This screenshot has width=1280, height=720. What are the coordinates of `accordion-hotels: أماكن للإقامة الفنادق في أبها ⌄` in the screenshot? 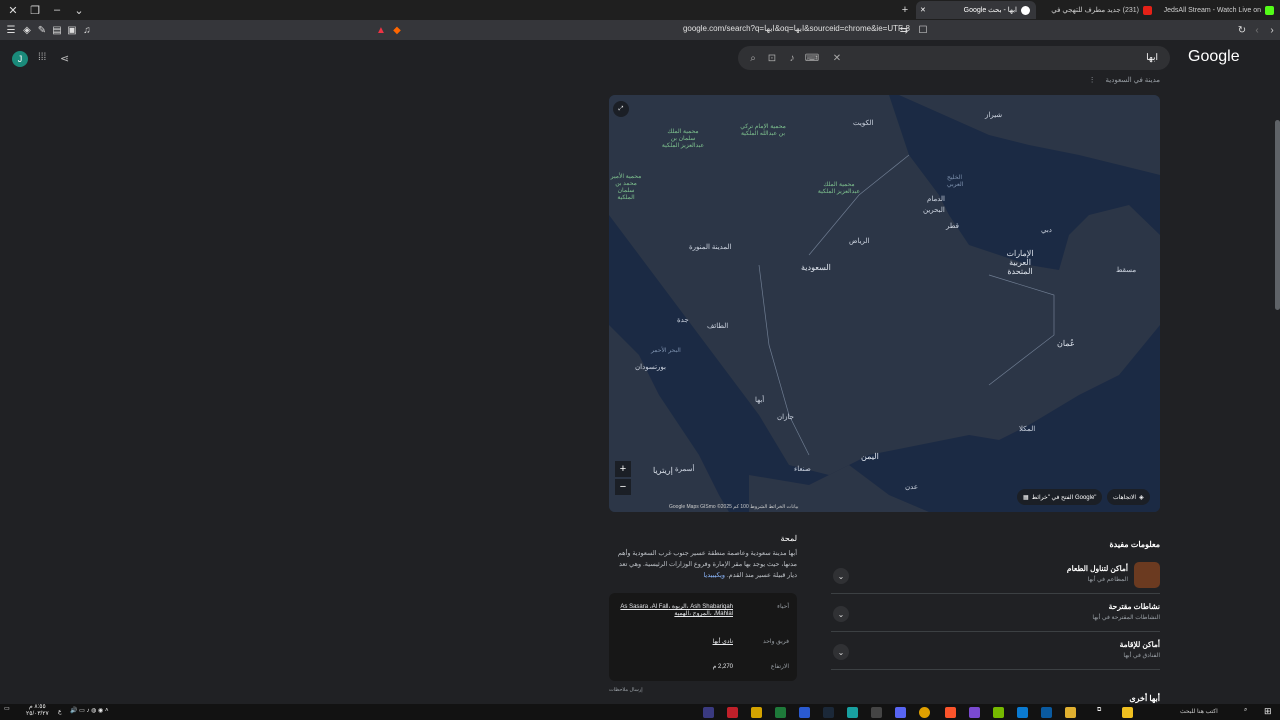 It's located at (995, 652).